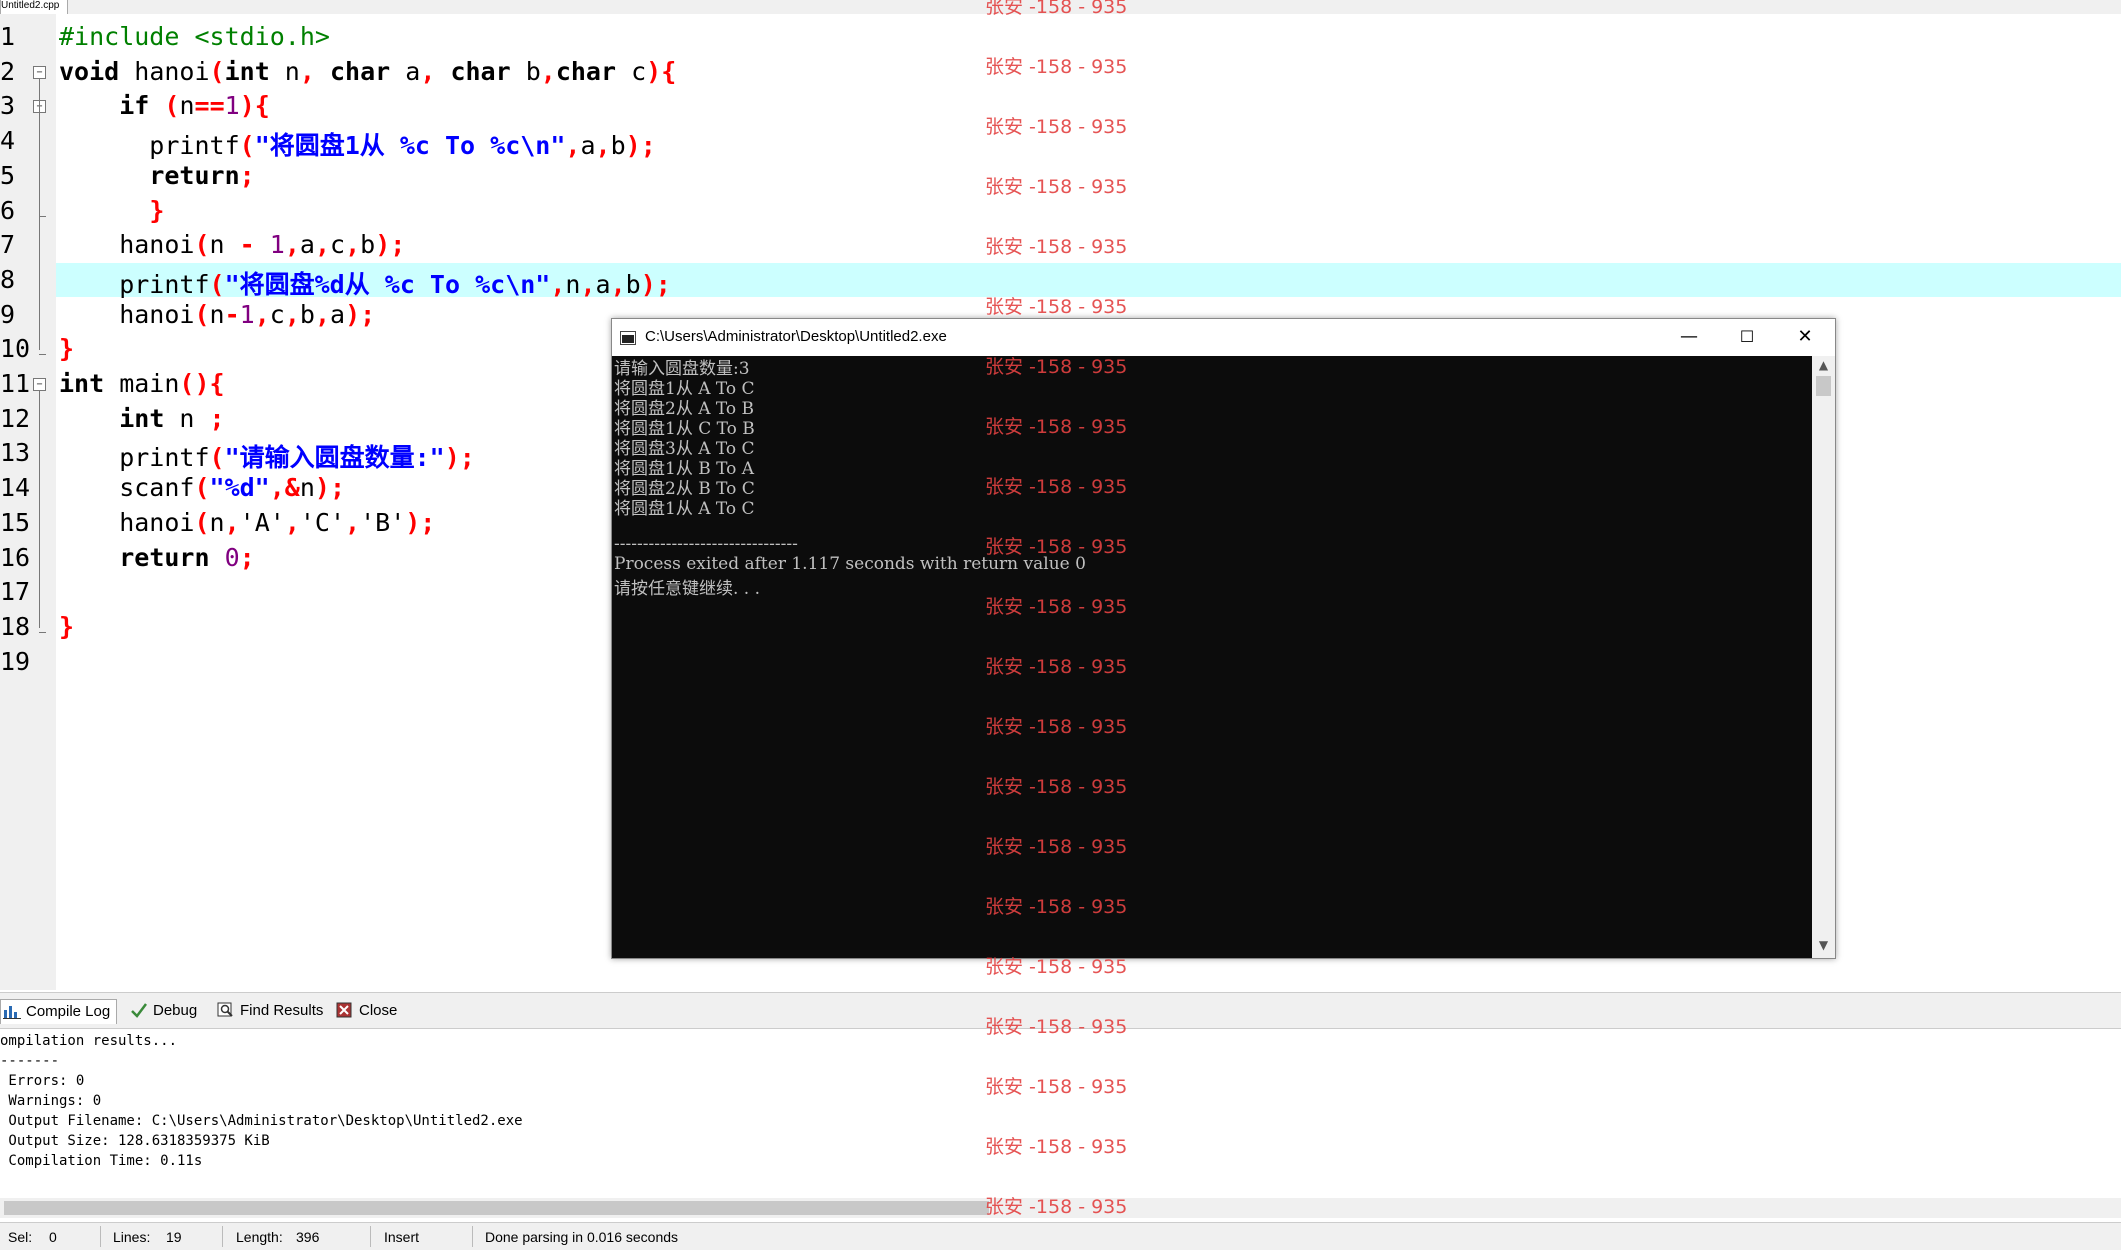  Describe the element at coordinates (1060, 7) in the screenshot. I see `editor-tab-bar: Untitled2.cpp` at that location.